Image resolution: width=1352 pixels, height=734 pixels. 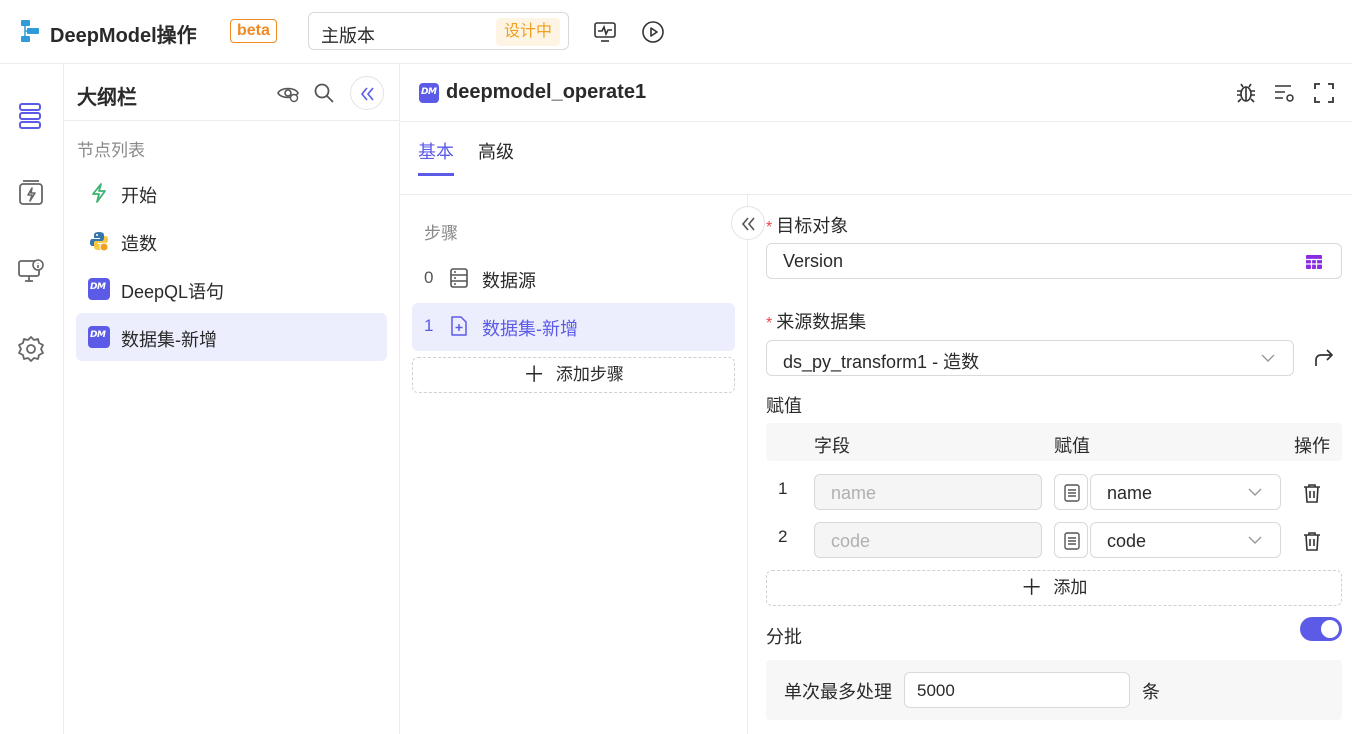 What do you see at coordinates (123, 36) in the screenshot?
I see `app-title: DeepModel操作` at bounding box center [123, 36].